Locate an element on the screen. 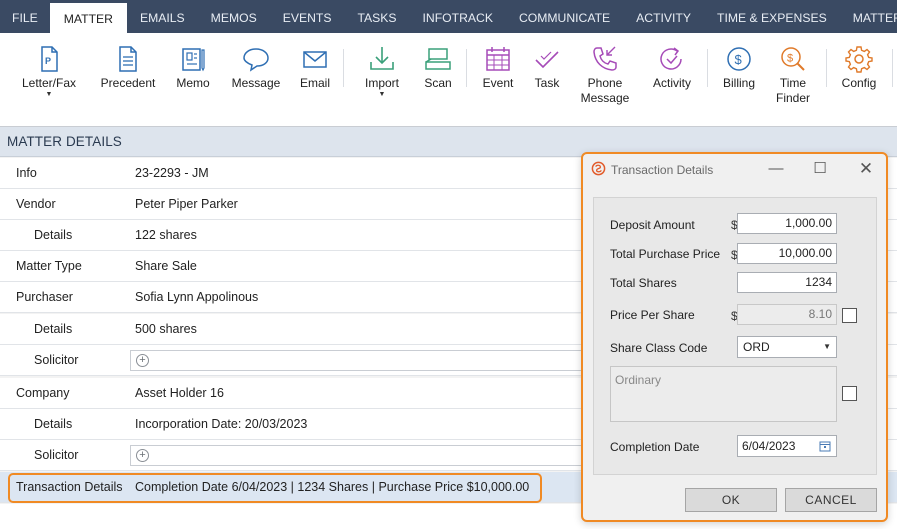 The width and height of the screenshot is (897, 529). precedent-label: Precedent is located at coordinates (128, 83).